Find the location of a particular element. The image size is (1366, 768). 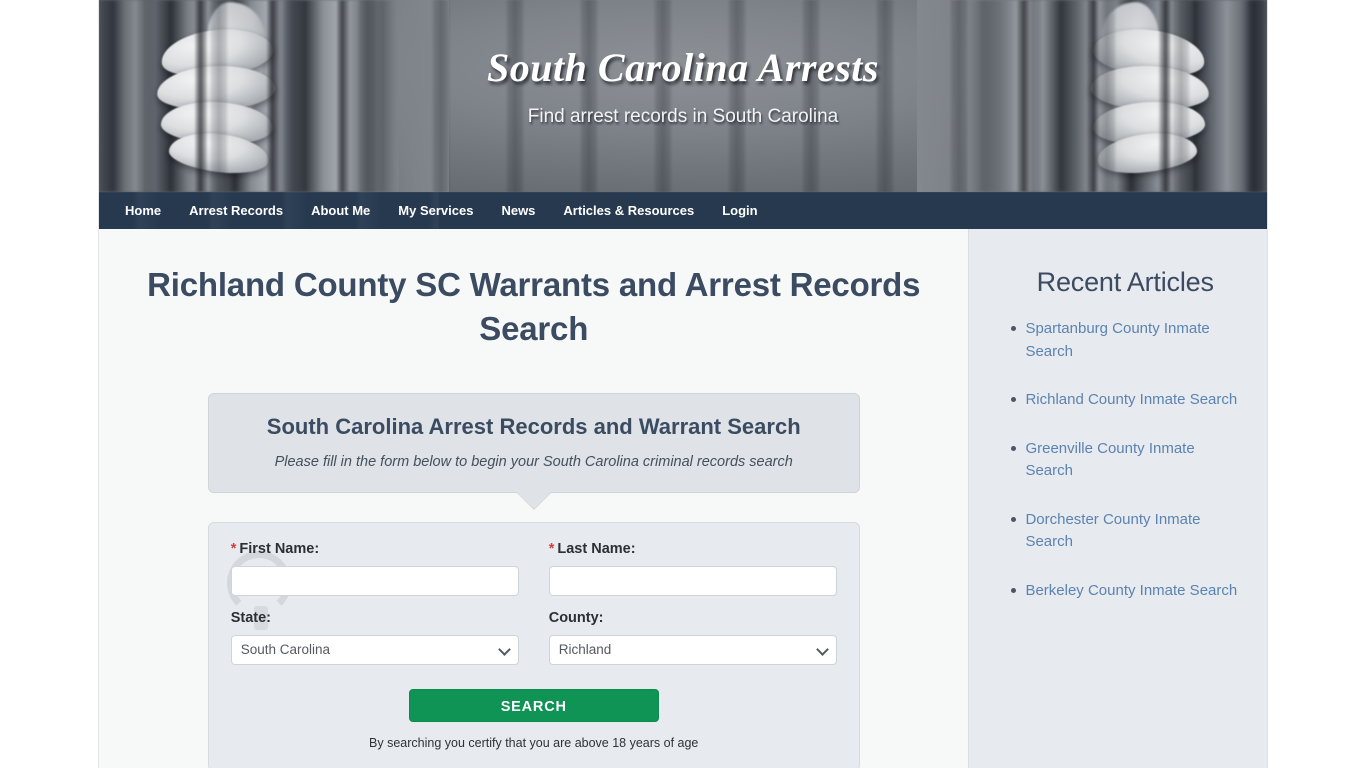

search-button-row: SEARCH is located at coordinates (534, 705).